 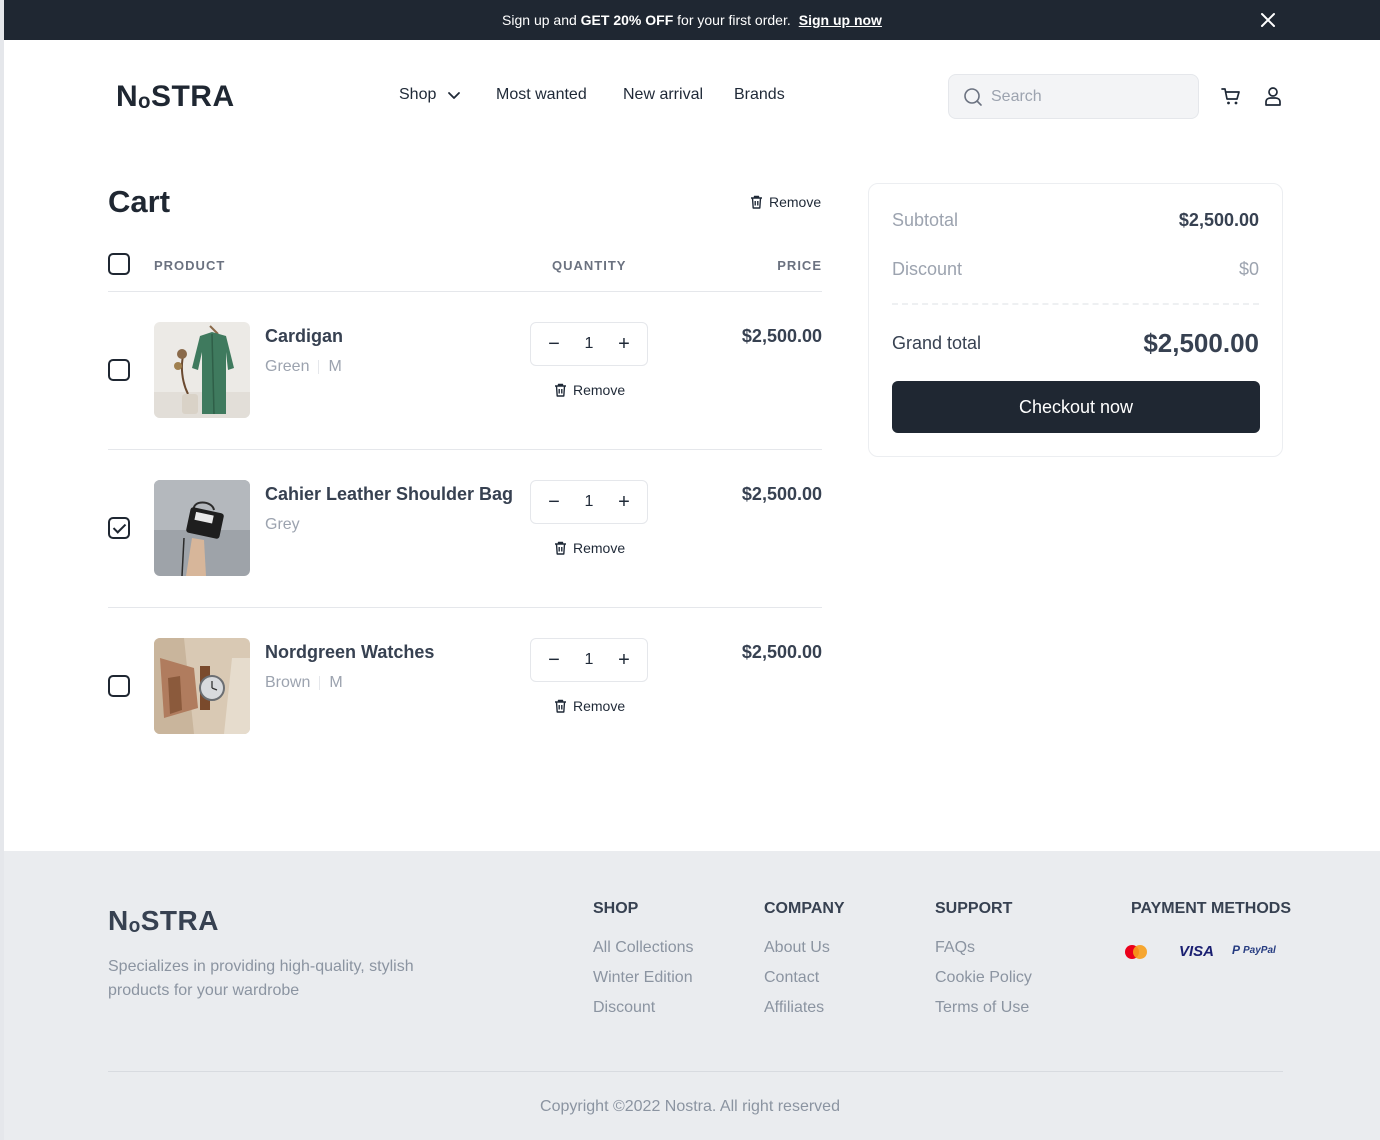 I want to click on grand-total-value: $2,500.00, so click(x=1201, y=343).